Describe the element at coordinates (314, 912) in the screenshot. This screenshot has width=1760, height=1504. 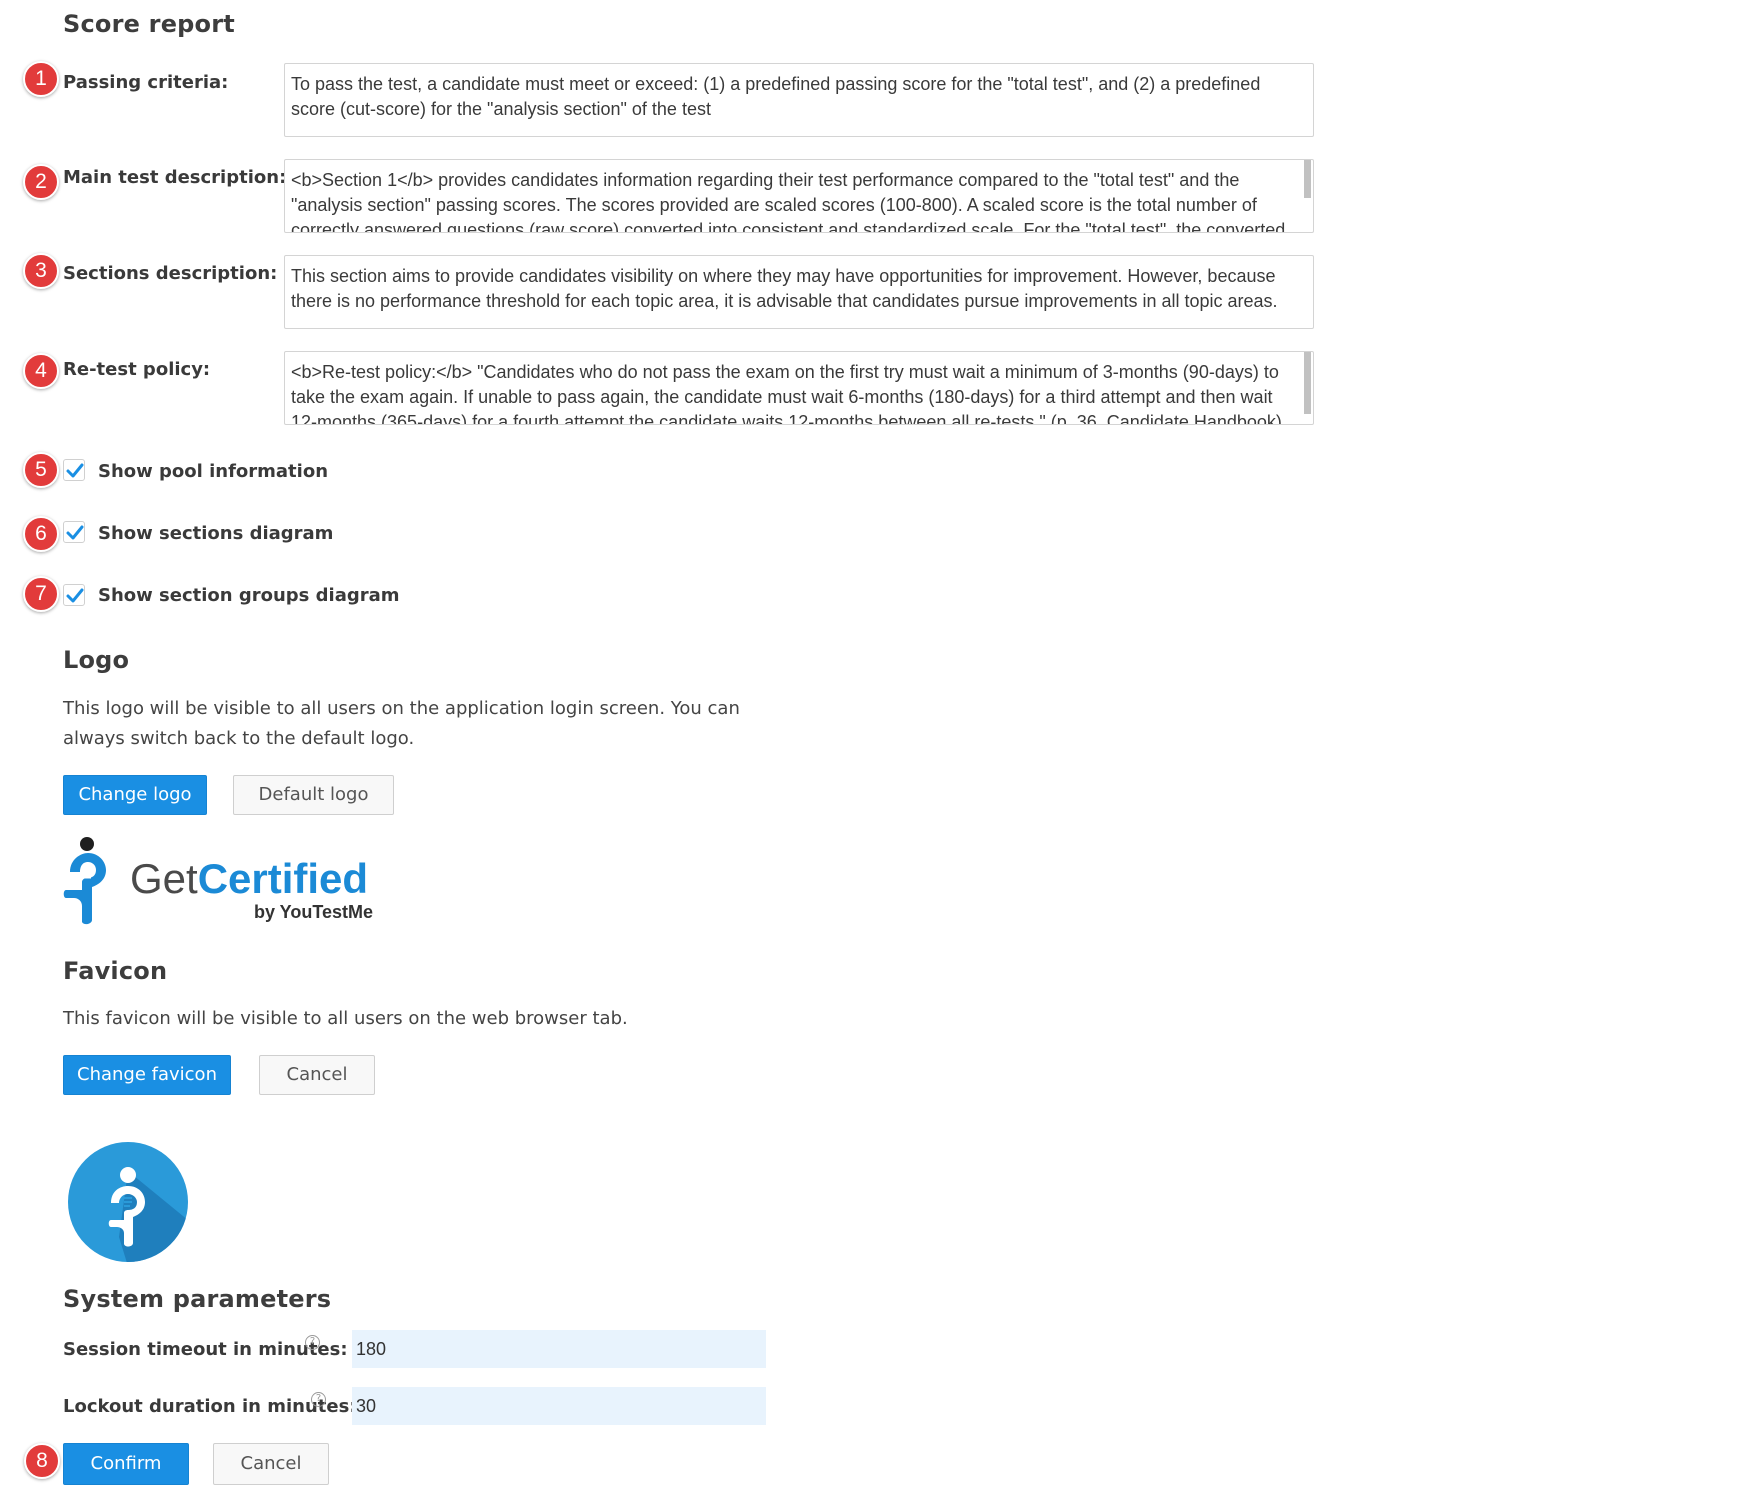
I see `brand-by-text: by YouTestMe` at that location.